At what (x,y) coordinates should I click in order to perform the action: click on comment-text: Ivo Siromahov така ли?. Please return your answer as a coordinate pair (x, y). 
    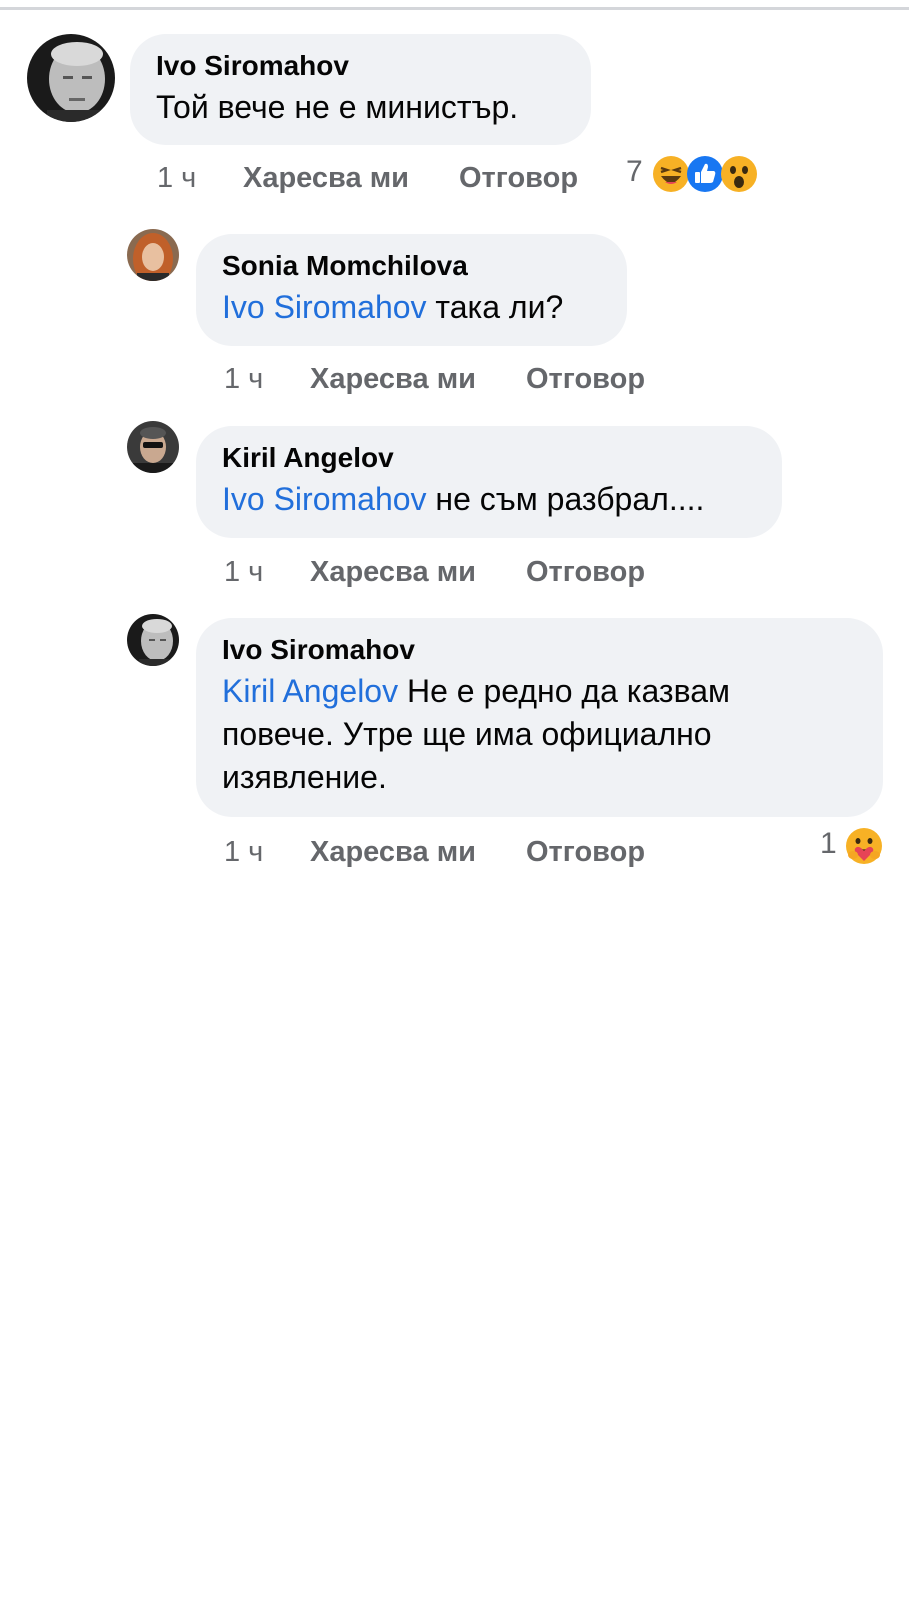
    Looking at the image, I should click on (392, 307).